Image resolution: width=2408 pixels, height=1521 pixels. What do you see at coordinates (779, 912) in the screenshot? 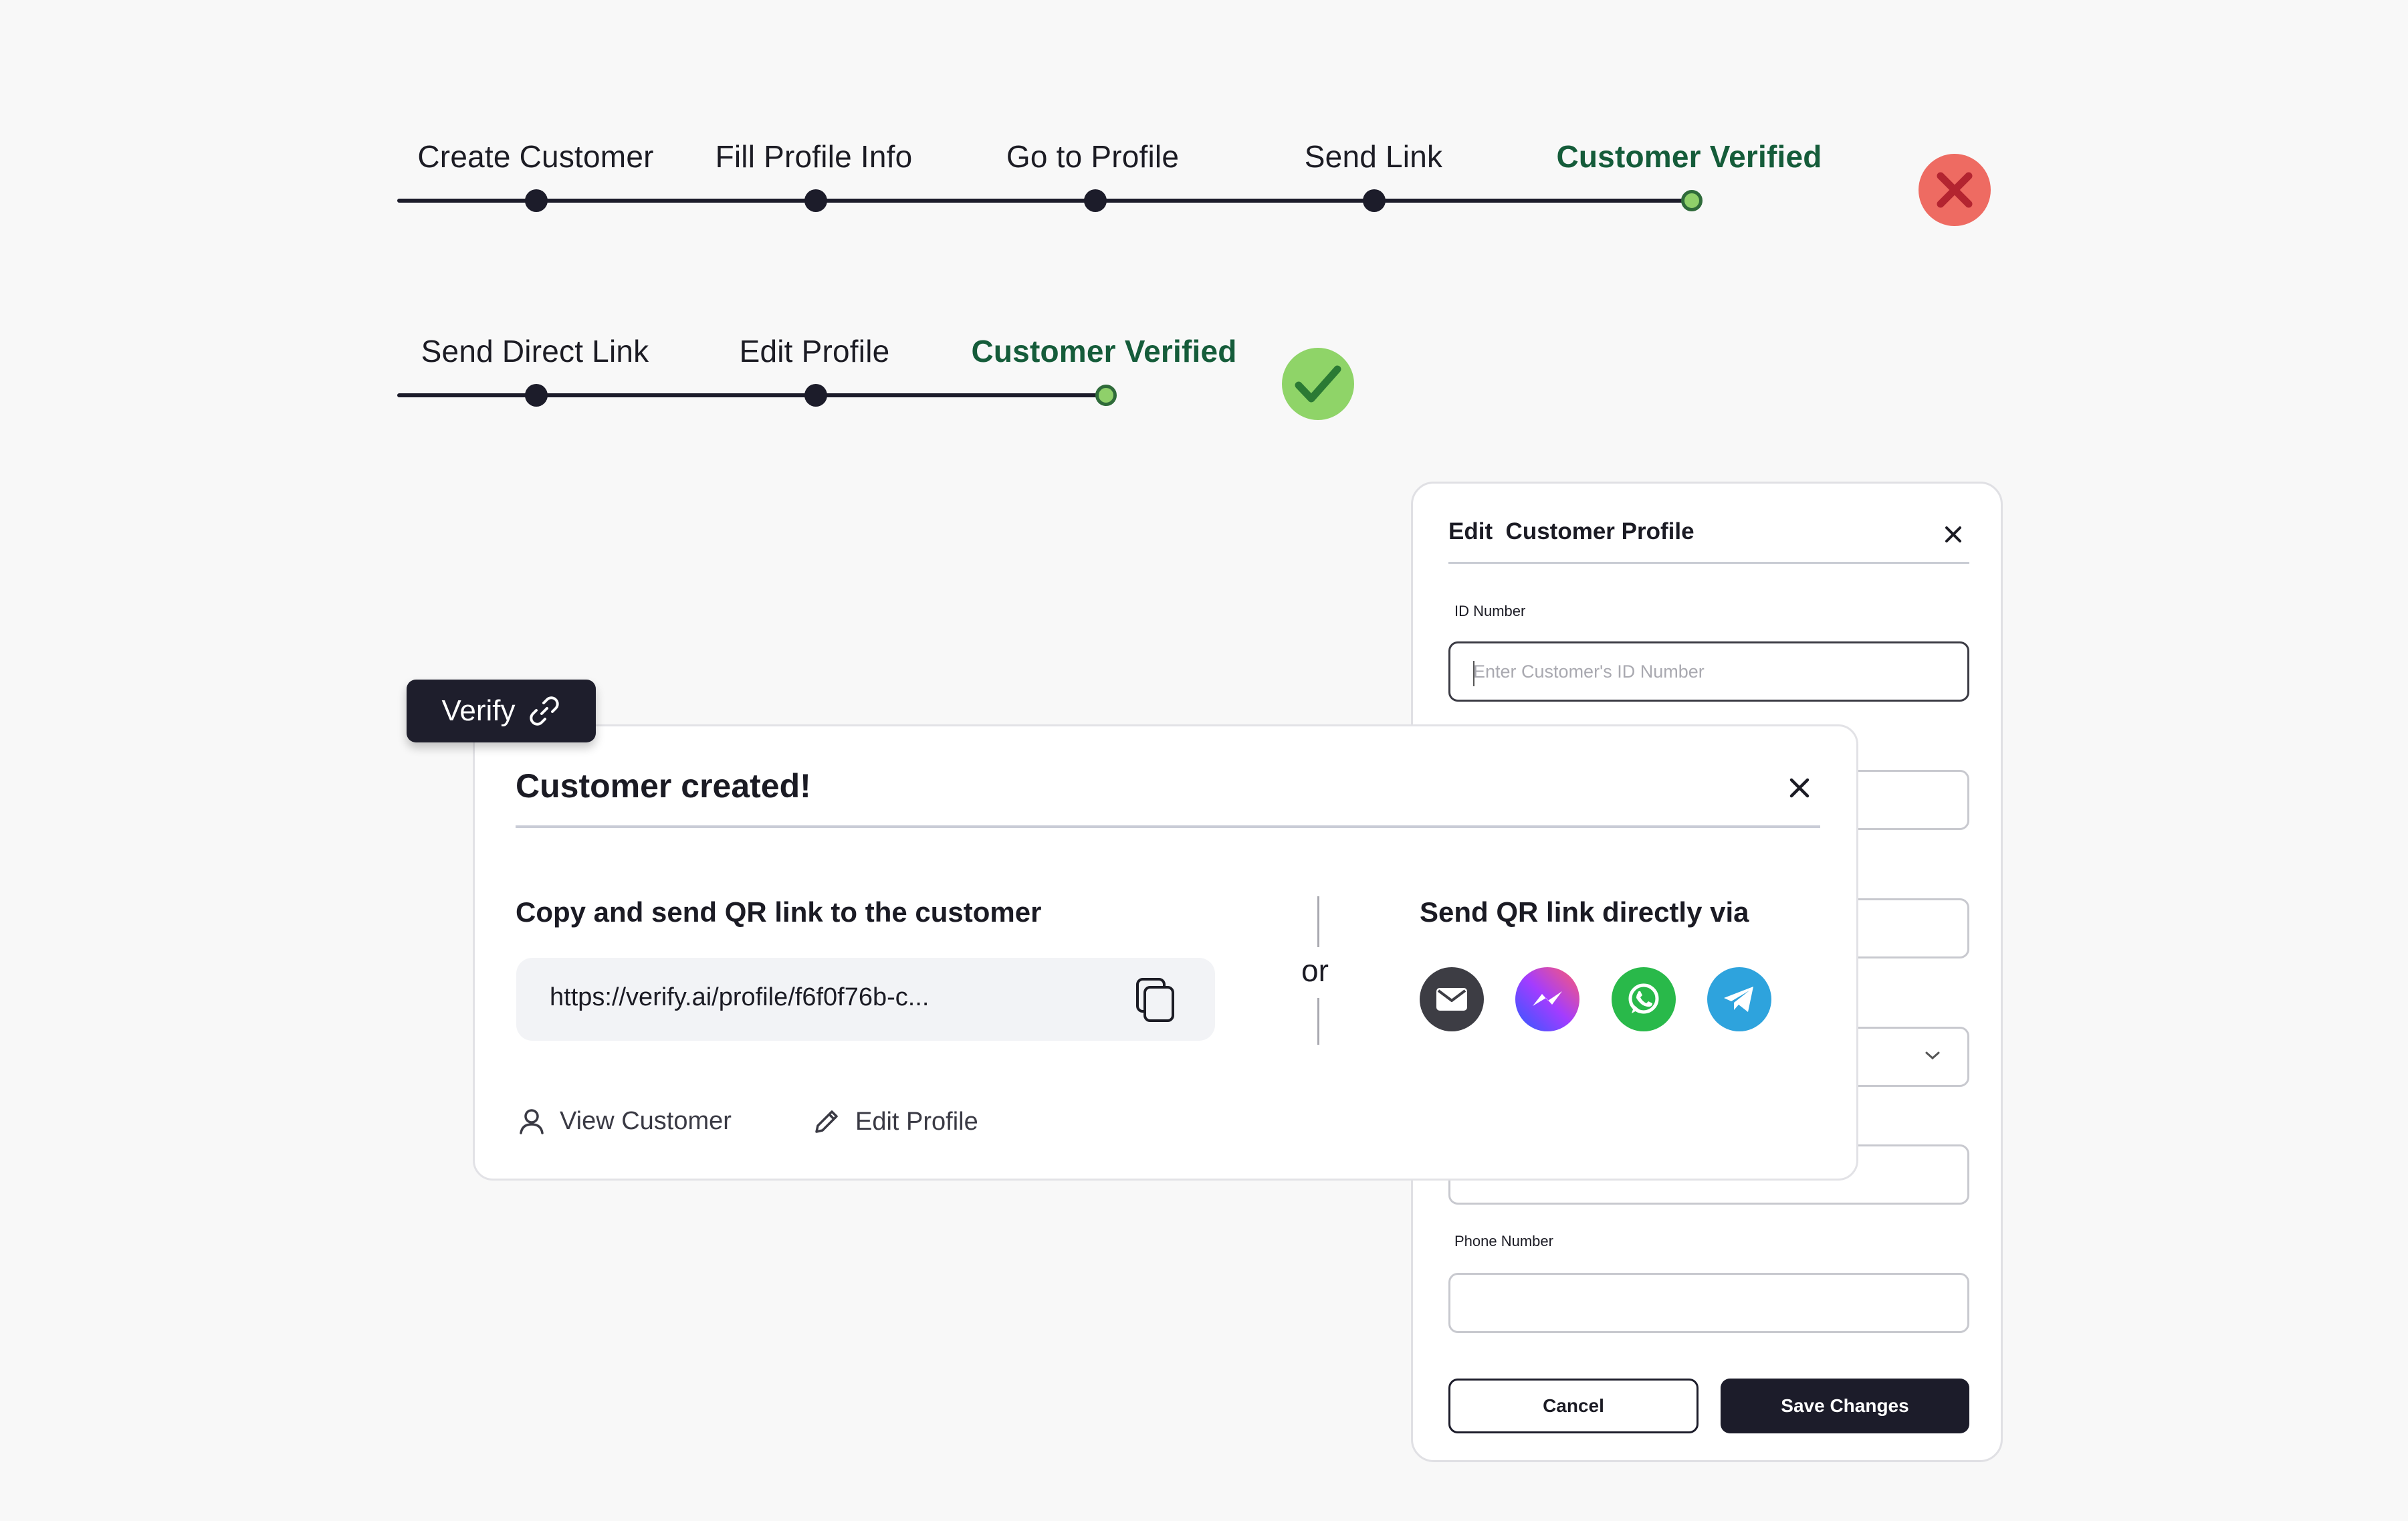
I see `copy-link-heading: Copy and send QR link to the customer` at bounding box center [779, 912].